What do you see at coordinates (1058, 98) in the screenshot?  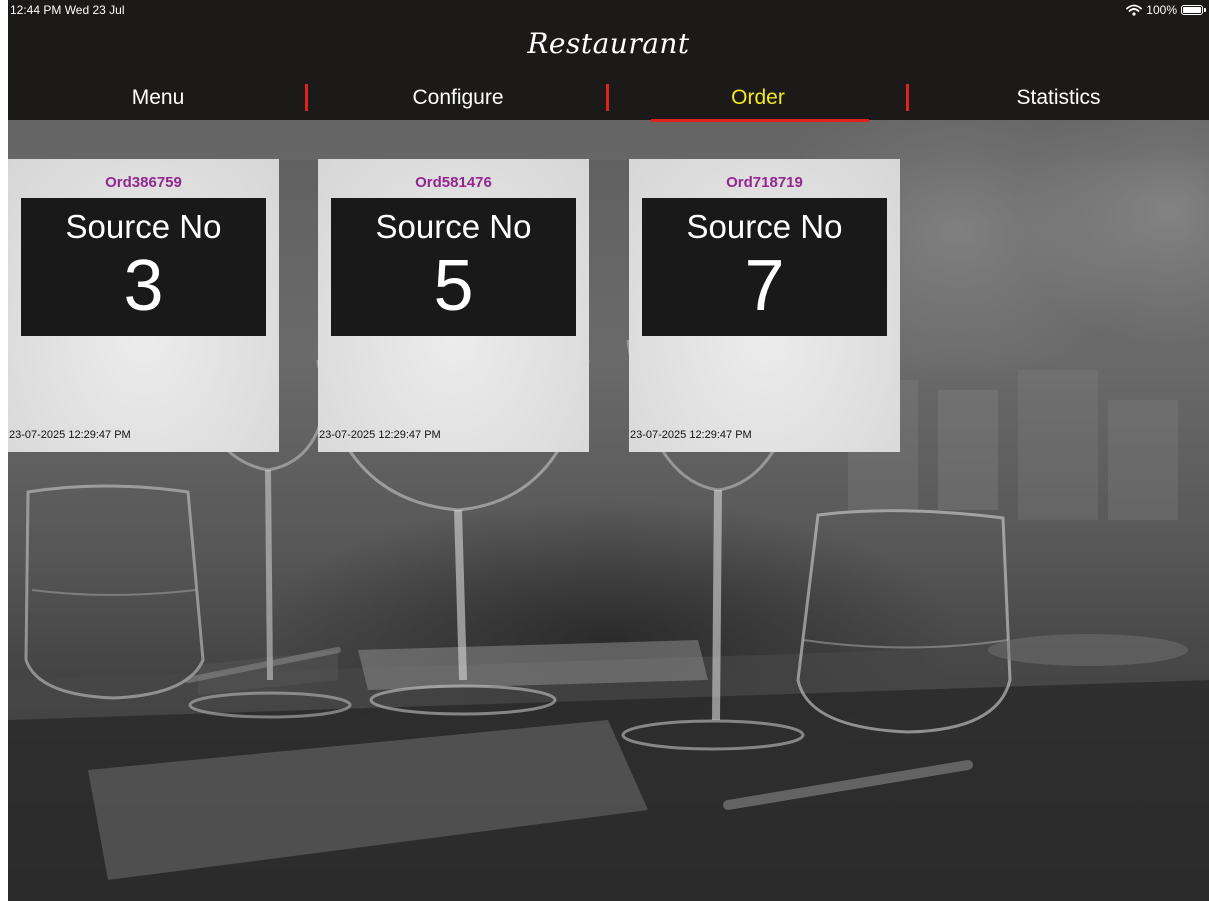 I see `tab-statistics: Statistics` at bounding box center [1058, 98].